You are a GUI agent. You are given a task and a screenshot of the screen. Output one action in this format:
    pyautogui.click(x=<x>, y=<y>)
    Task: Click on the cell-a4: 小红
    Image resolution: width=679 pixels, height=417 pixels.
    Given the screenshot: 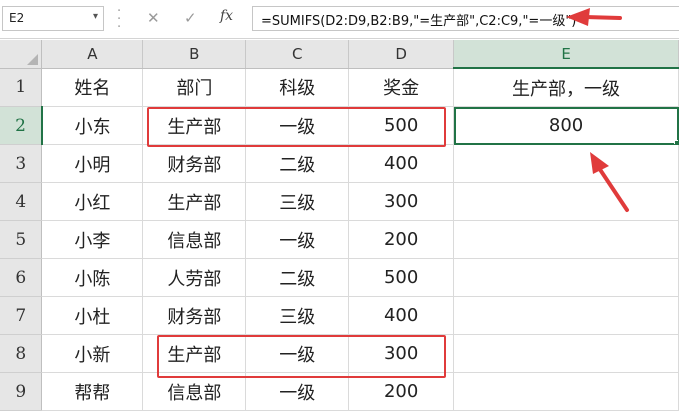 What is the action you would take?
    pyautogui.click(x=92, y=201)
    